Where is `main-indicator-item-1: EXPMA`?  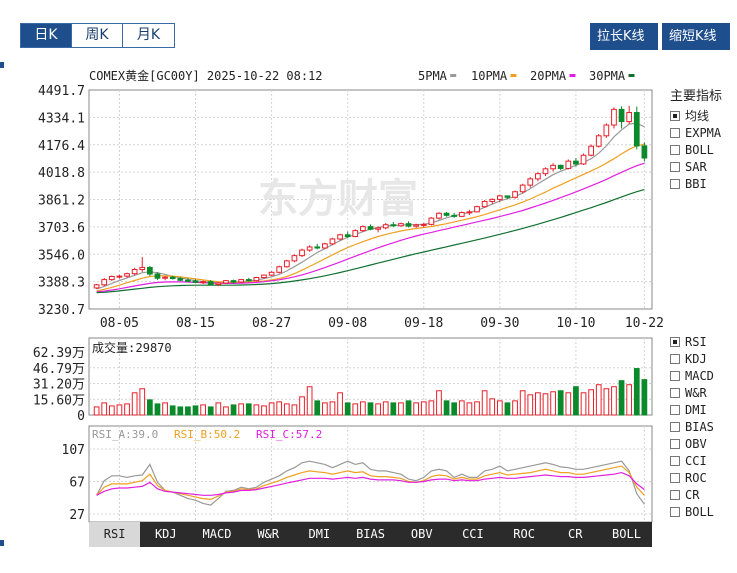
main-indicator-item-1: EXPMA is located at coordinates (696, 132).